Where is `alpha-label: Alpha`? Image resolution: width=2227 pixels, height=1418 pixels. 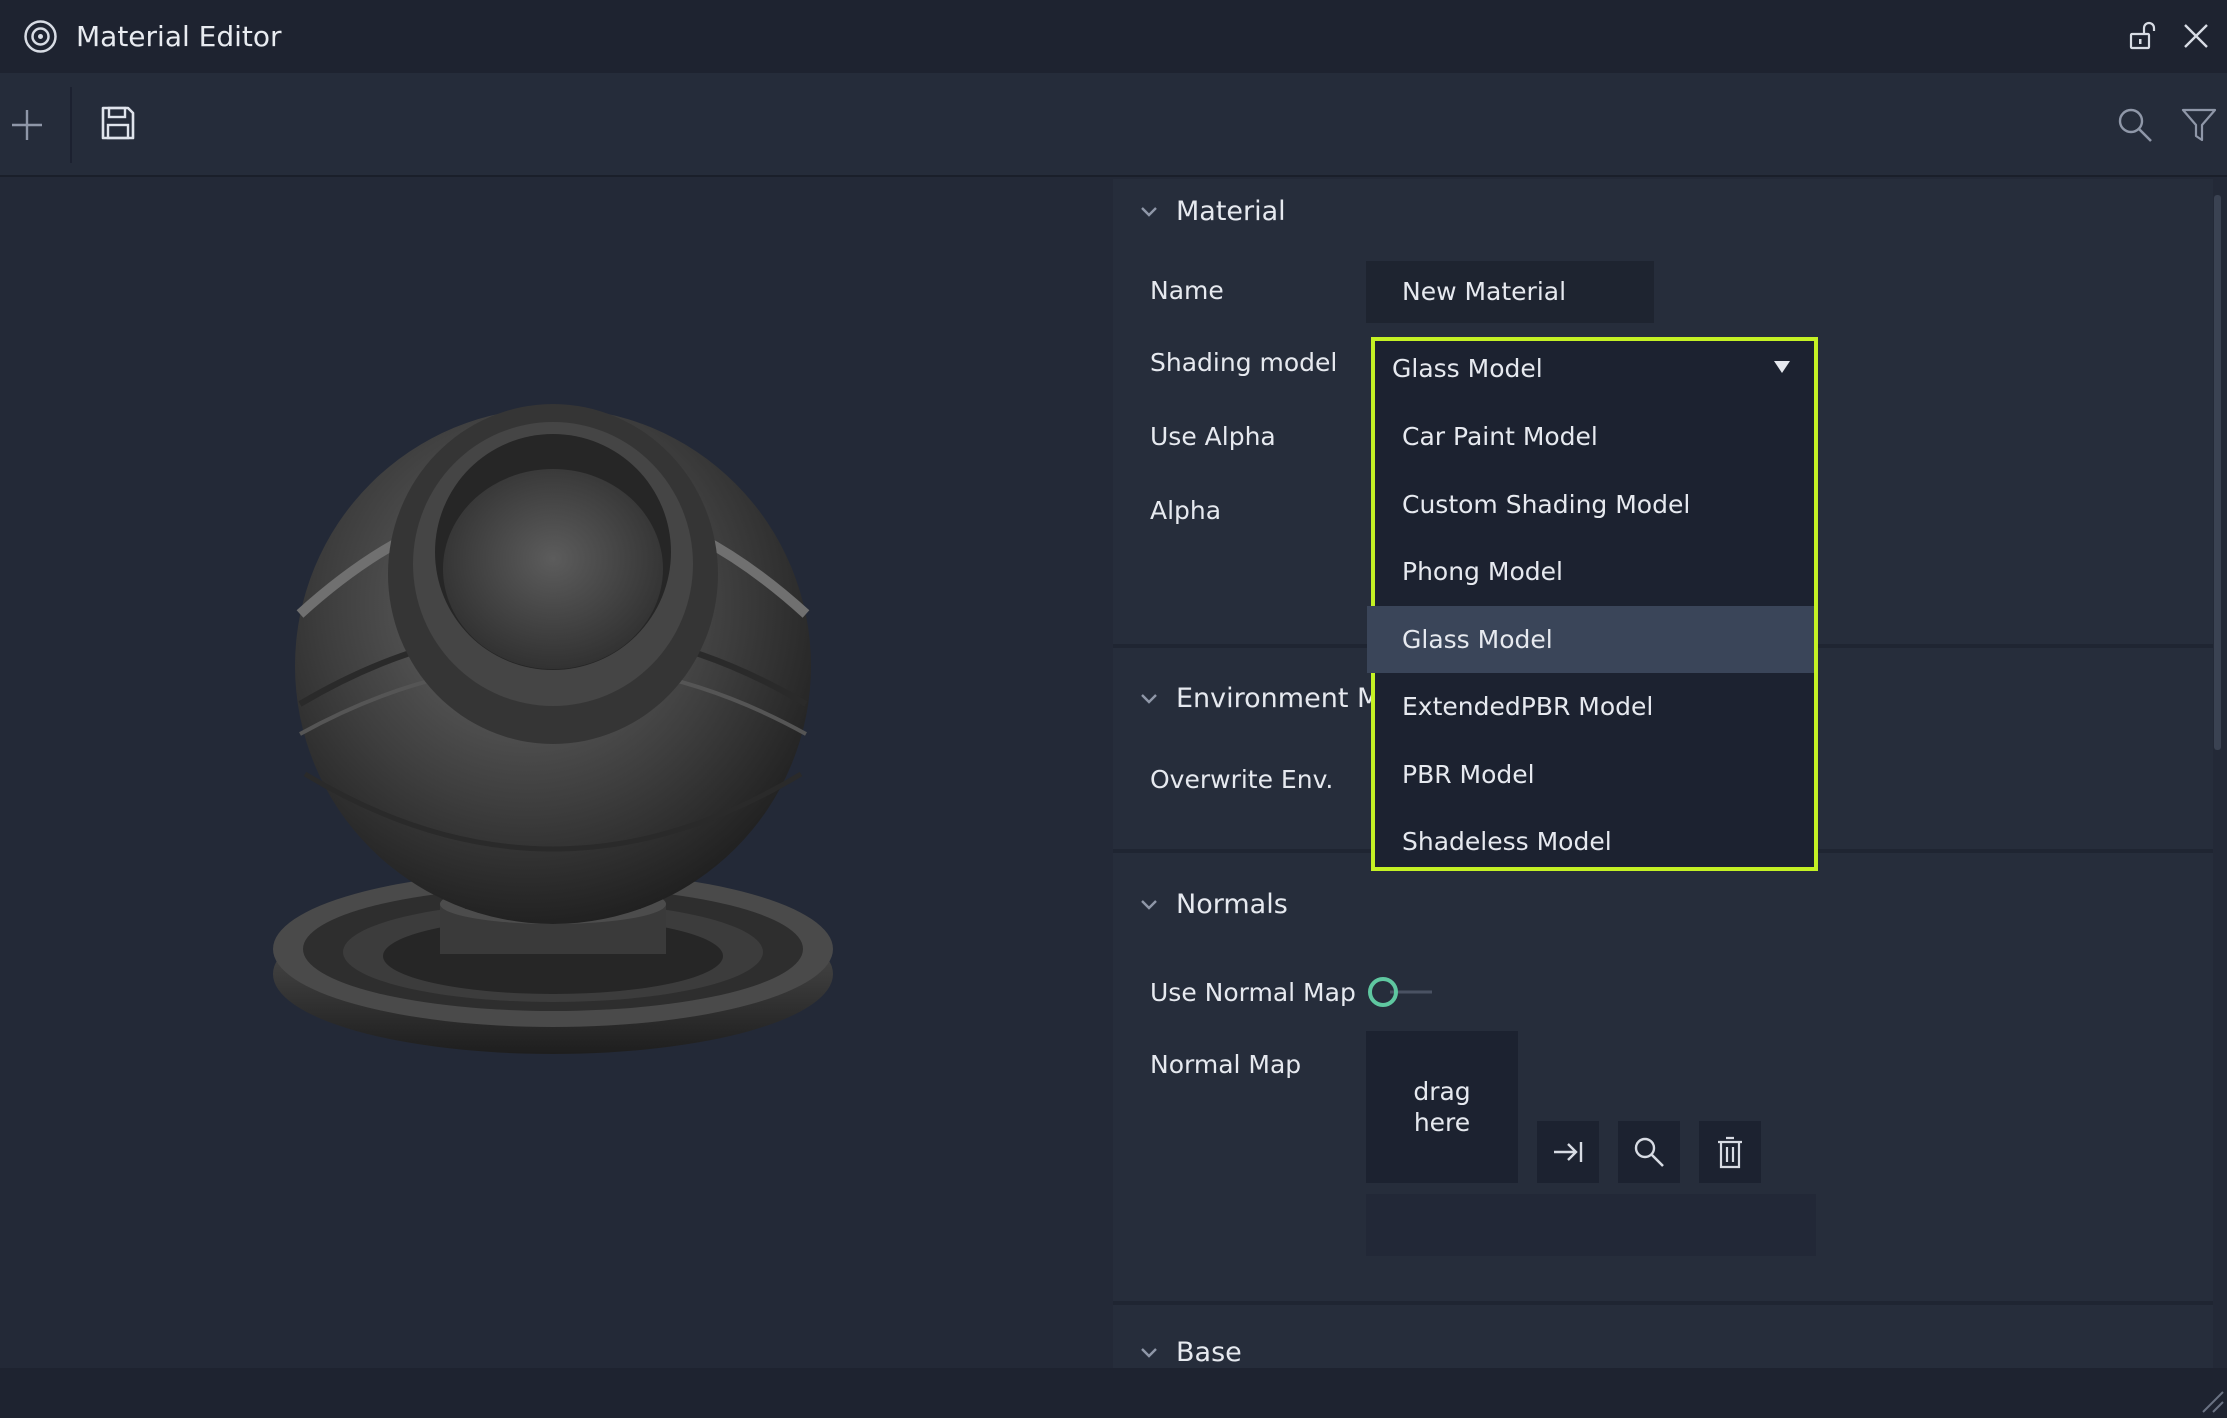 alpha-label: Alpha is located at coordinates (1186, 510).